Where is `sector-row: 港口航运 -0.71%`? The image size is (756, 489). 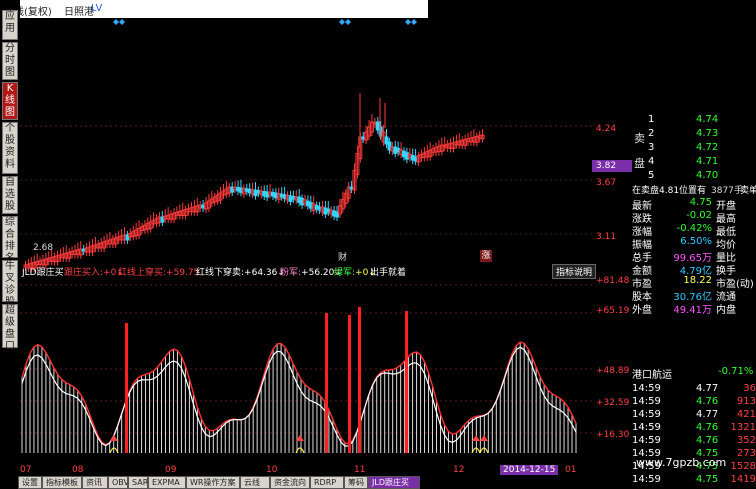 sector-row: 港口航运 -0.71% is located at coordinates (694, 373).